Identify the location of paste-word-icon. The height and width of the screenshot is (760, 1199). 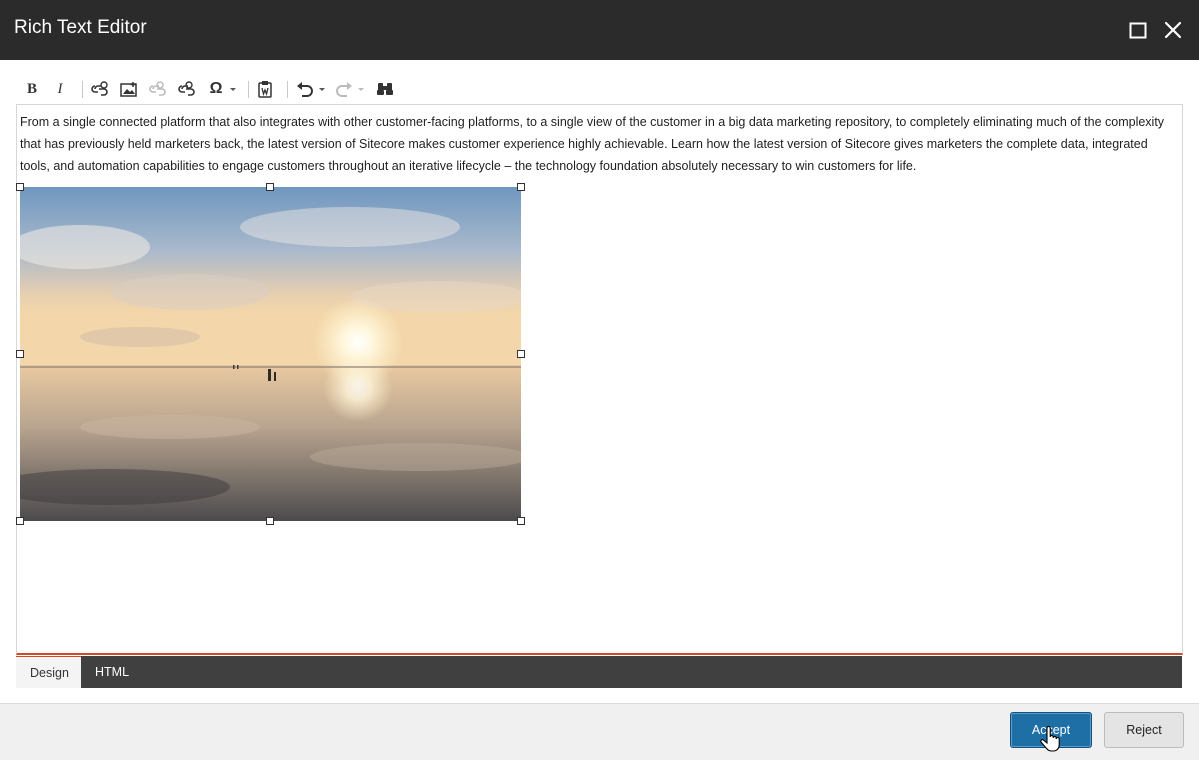
(265, 89).